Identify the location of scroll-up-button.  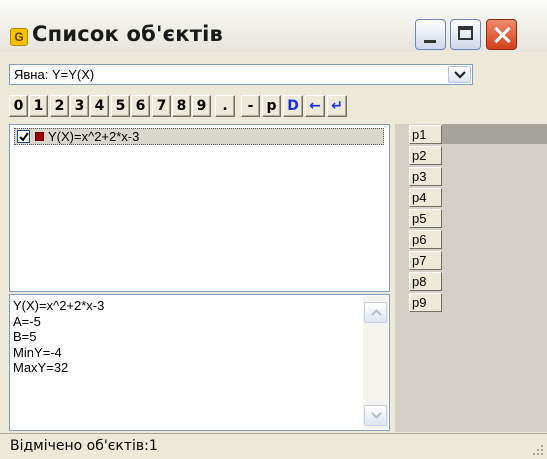
(375, 312).